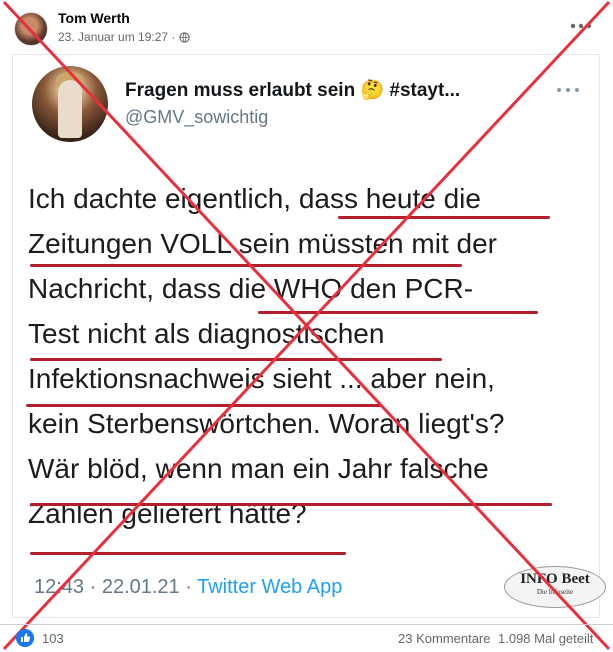 The height and width of the screenshot is (652, 613). What do you see at coordinates (94, 18) in the screenshot?
I see `author-name: Tom Werth` at bounding box center [94, 18].